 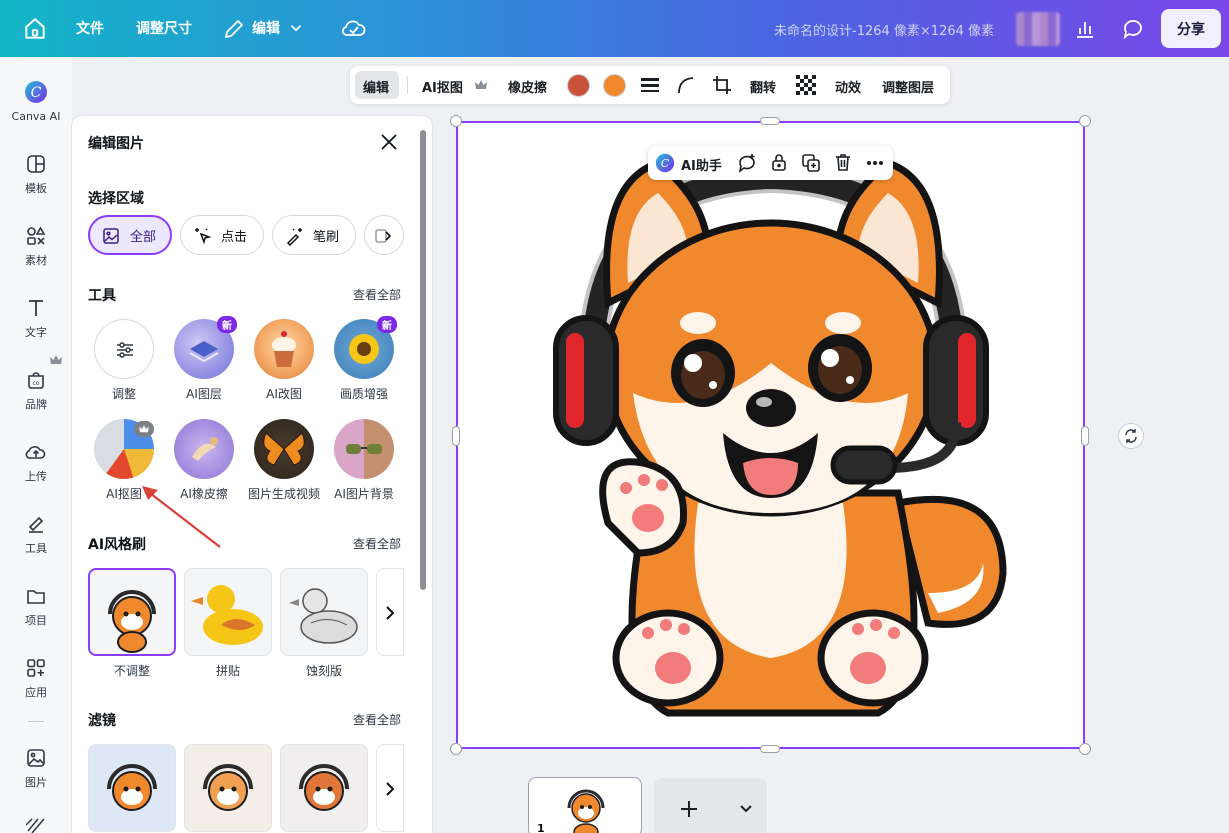 I want to click on ai-assistant-button: AI助手, so click(x=701, y=164).